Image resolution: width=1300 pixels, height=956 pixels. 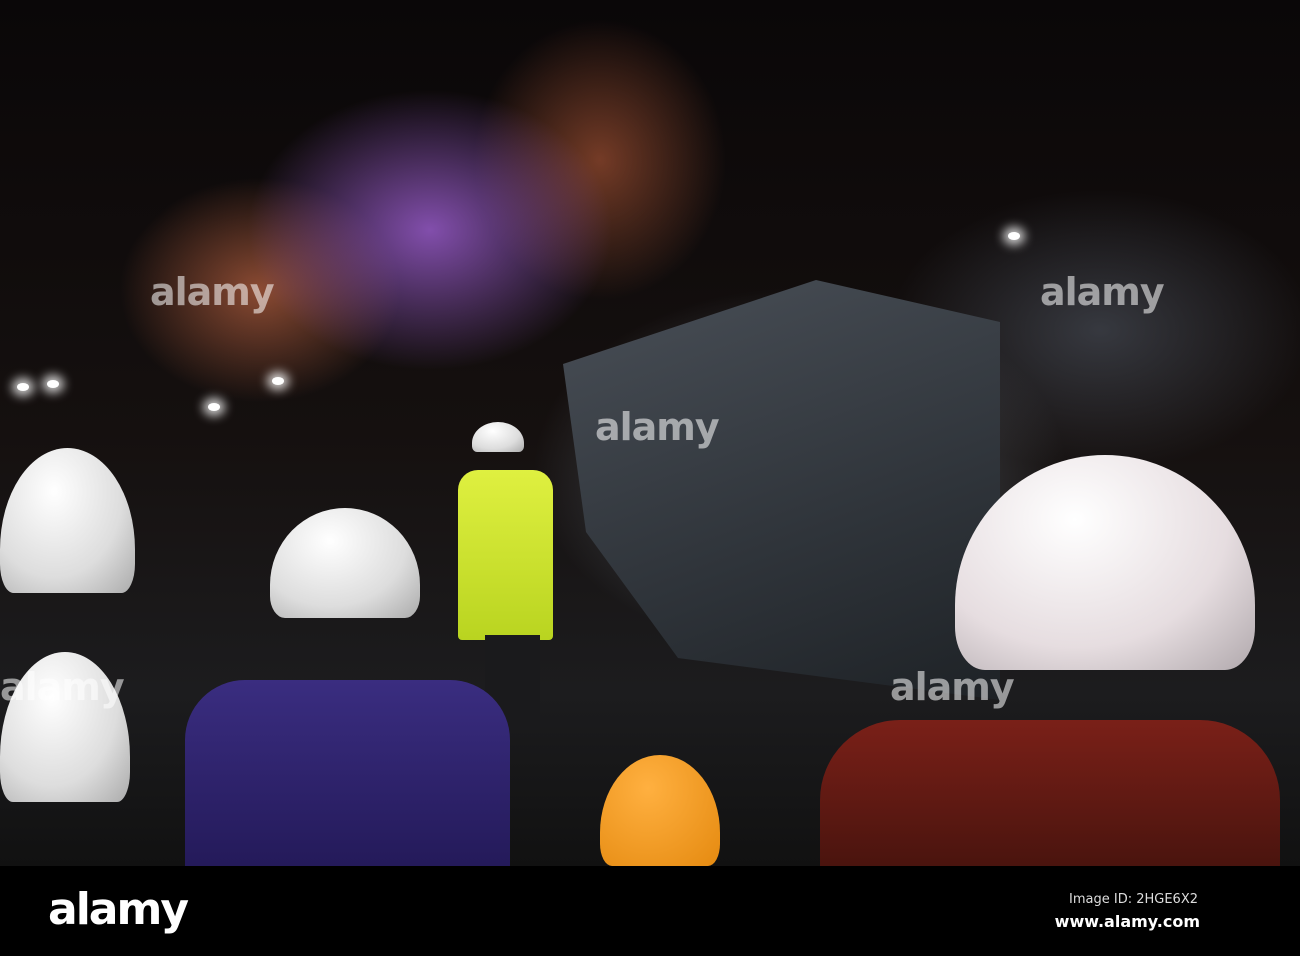 What do you see at coordinates (650, 911) in the screenshot?
I see `footer-bar: alamy Image ID: 2HGE6X2 www.alamy.com` at bounding box center [650, 911].